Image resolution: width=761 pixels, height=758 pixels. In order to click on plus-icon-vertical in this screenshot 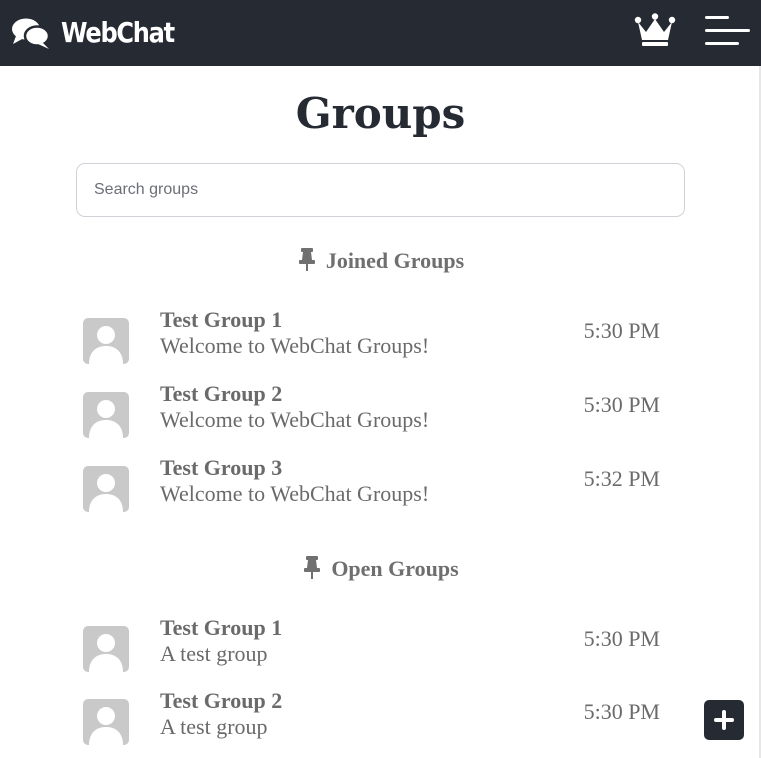, I will do `click(724, 720)`.